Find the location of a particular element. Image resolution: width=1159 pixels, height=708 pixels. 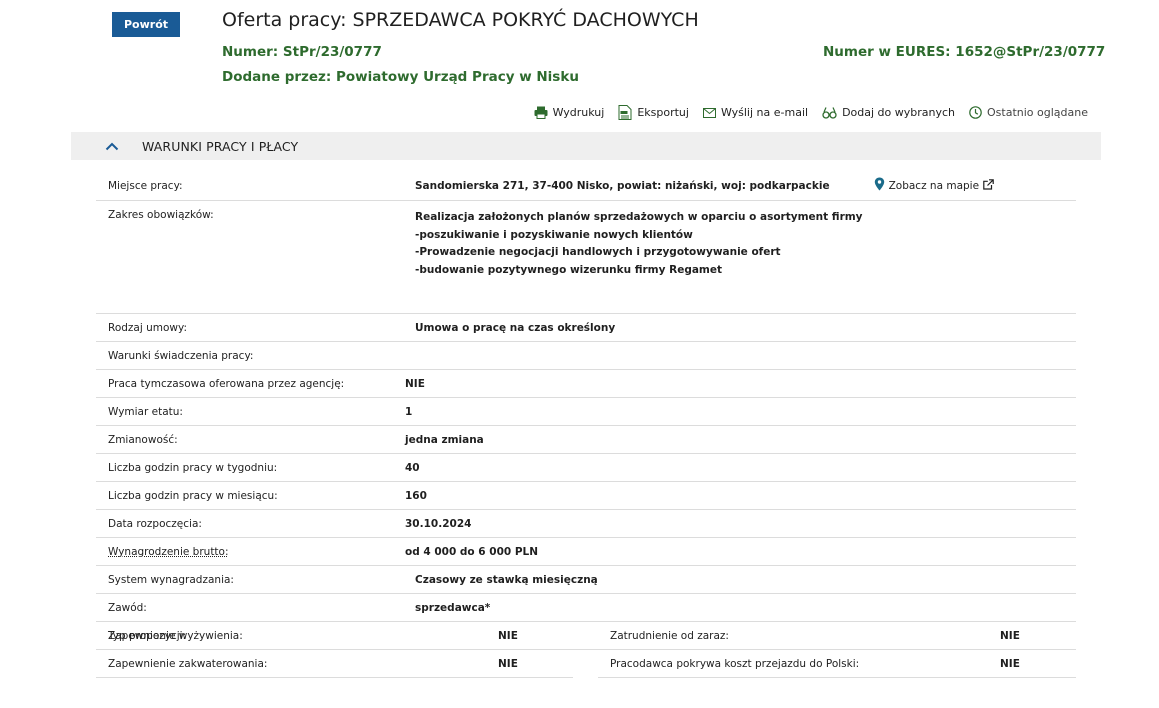

detail-label: Miejsce pracy: is located at coordinates (145, 185).